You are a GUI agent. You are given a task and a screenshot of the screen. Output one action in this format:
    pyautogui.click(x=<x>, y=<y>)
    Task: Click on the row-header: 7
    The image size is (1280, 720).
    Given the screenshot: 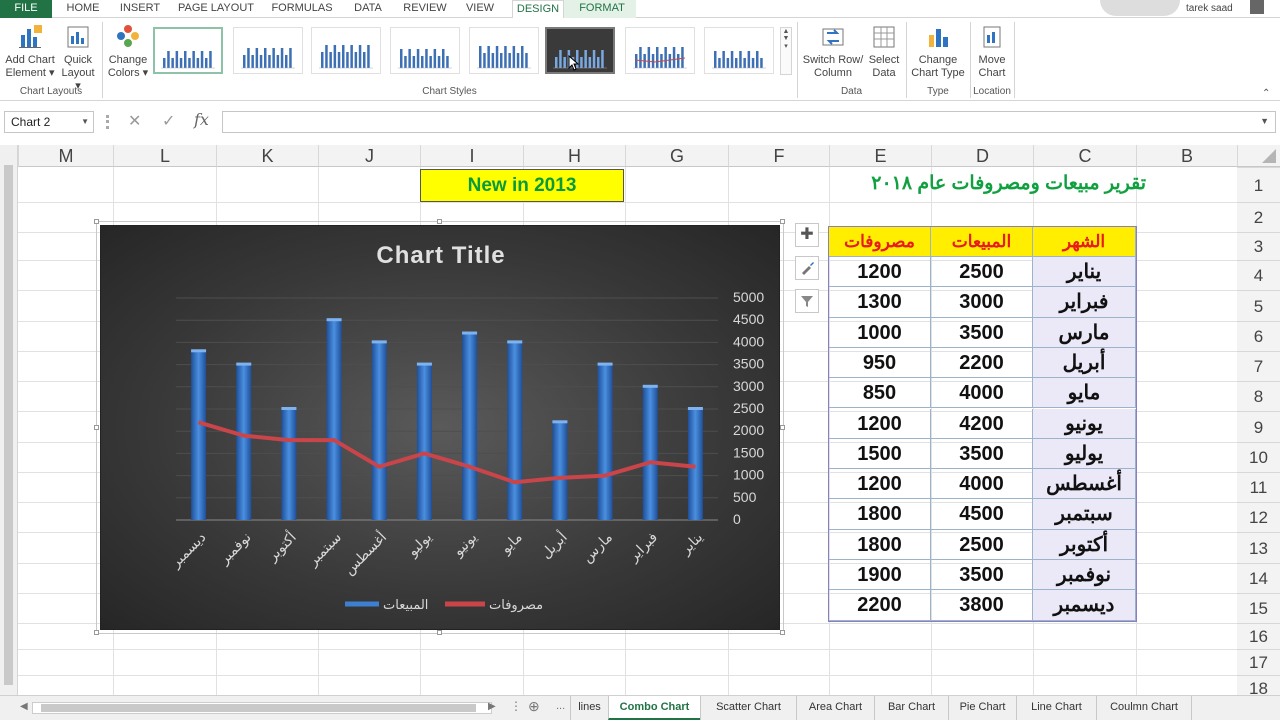 What is the action you would take?
    pyautogui.click(x=1258, y=366)
    